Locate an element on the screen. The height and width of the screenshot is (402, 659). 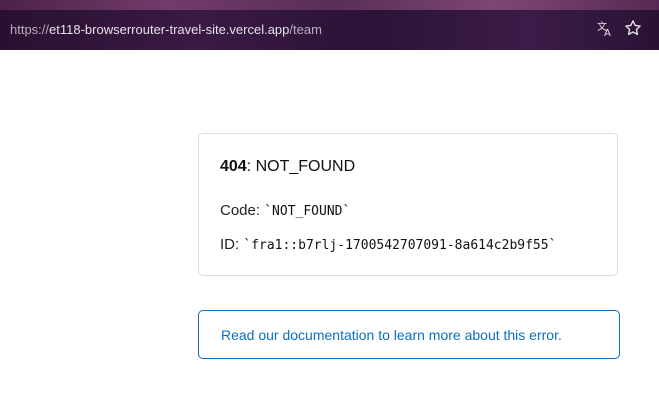
star-icon is located at coordinates (633, 28).